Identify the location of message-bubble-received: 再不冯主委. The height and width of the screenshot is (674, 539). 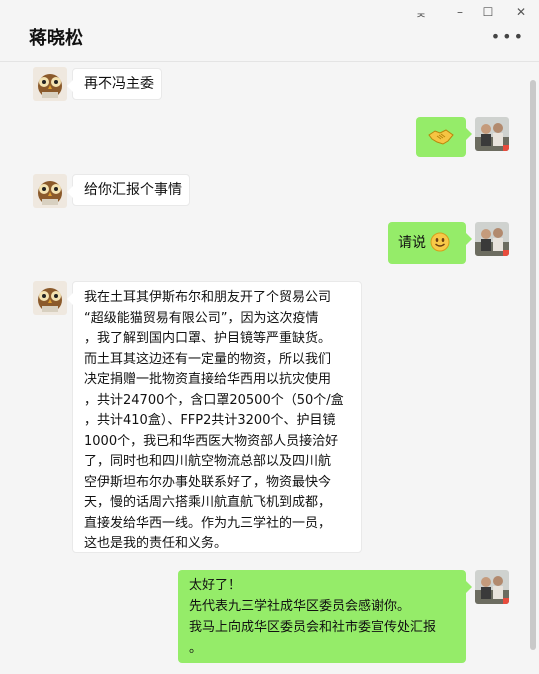
(114, 84).